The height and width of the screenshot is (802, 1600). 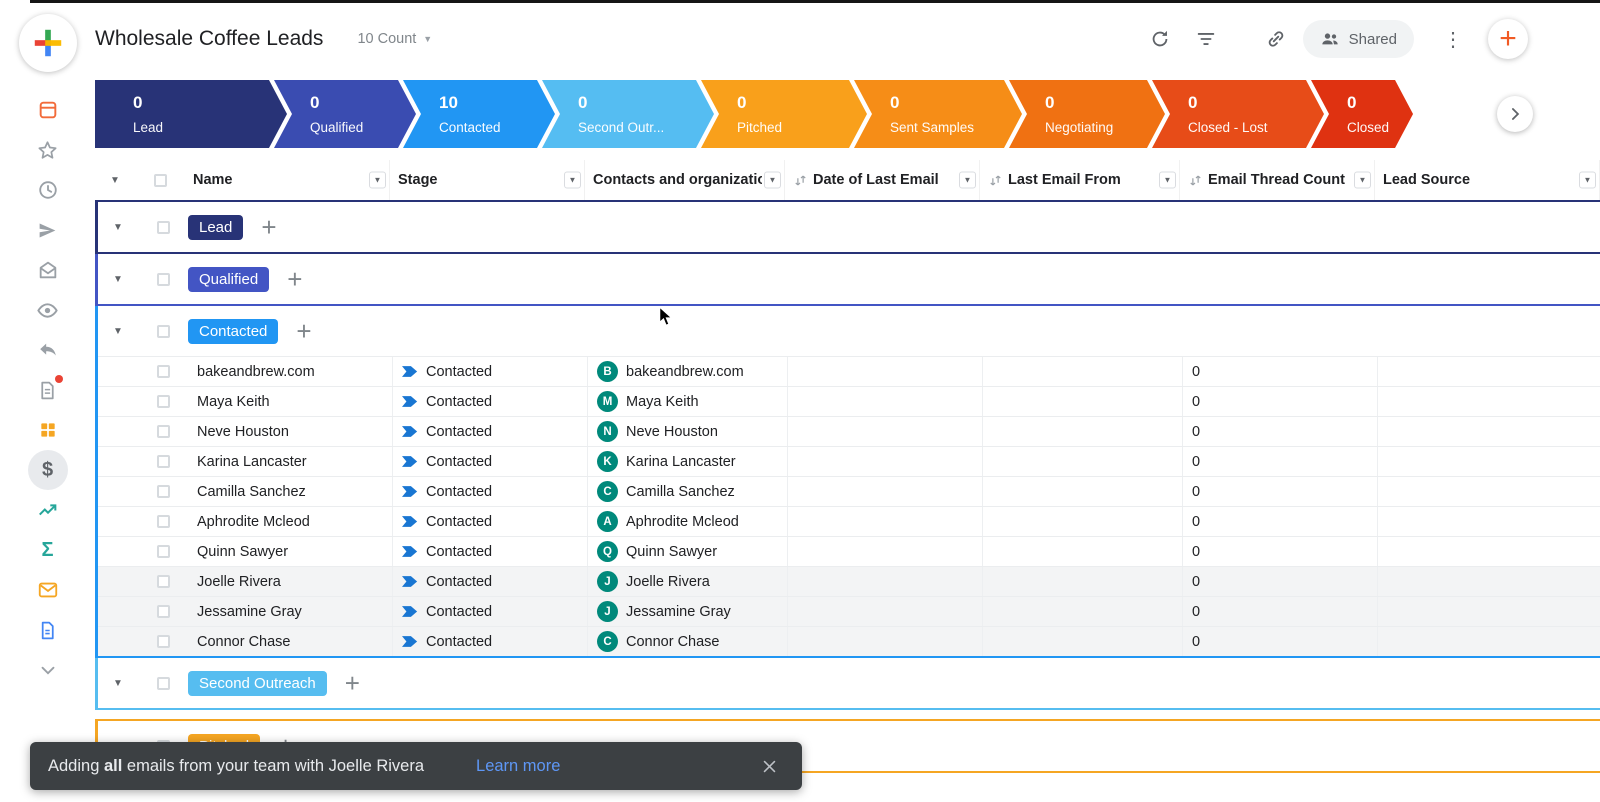 What do you see at coordinates (48, 550) in the screenshot?
I see `sigma-icon: Σ` at bounding box center [48, 550].